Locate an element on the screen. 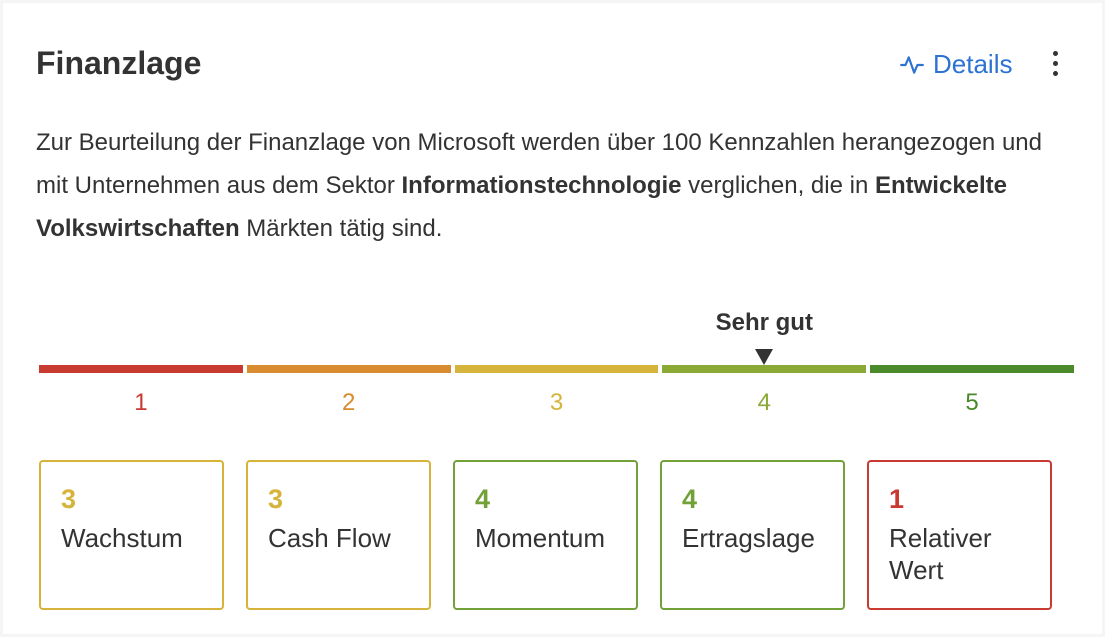  scale-number: 4 is located at coordinates (764, 402).